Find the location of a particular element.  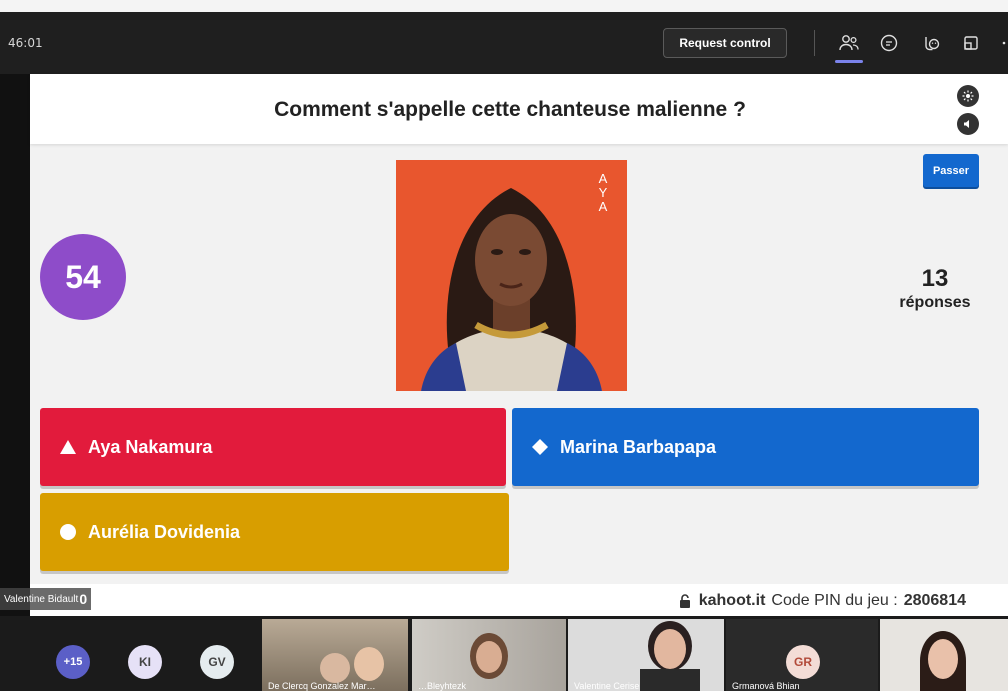

participant-video-tile: …Bleyhtezk is located at coordinates (489, 655).